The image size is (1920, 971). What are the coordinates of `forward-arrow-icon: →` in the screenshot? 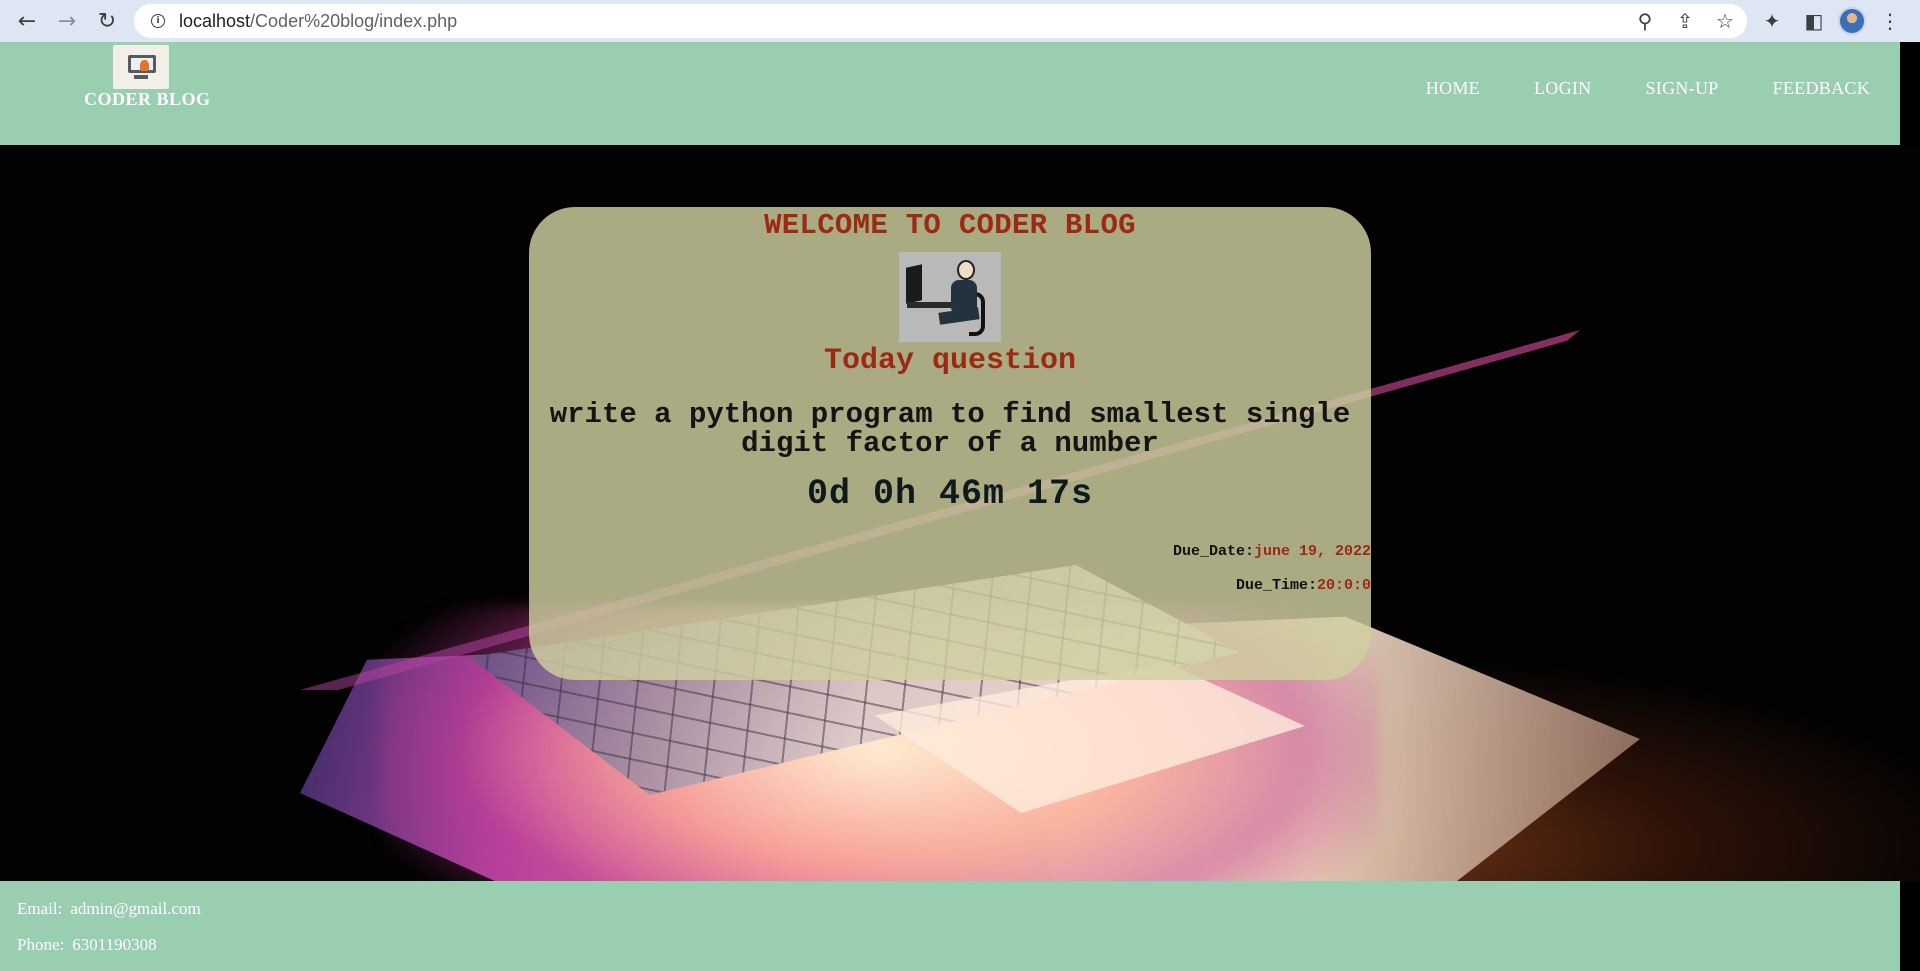 It's located at (67, 21).